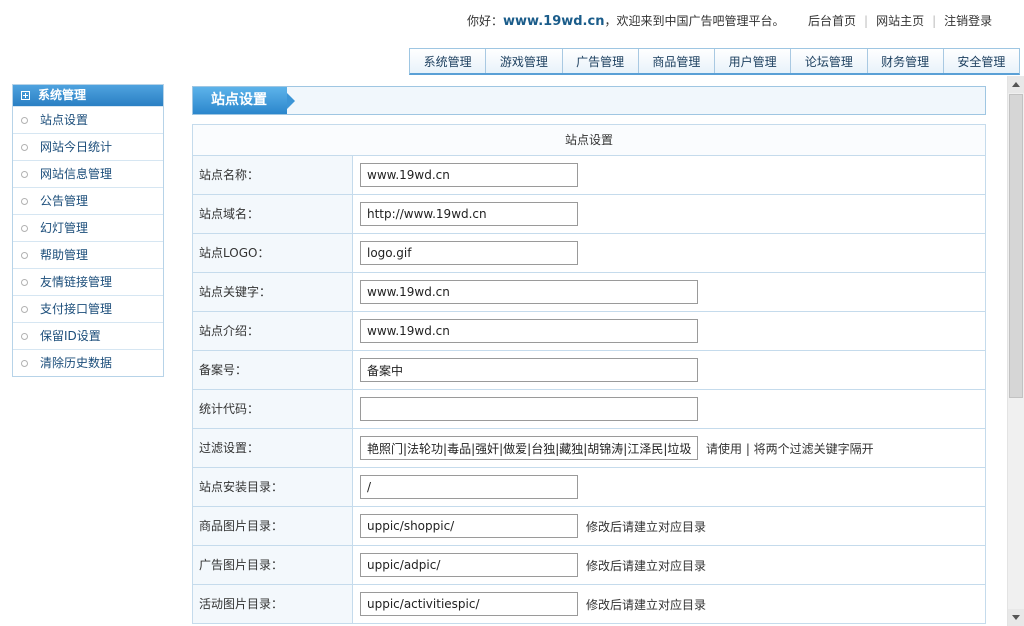 This screenshot has height=626, width=1024. I want to click on sidebar-title: 系统管理, so click(62, 95).